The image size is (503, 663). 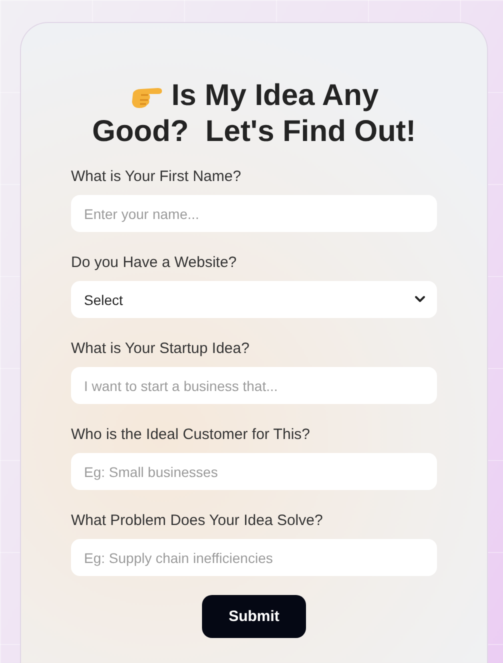 I want to click on title-line: Is My Idea Any, so click(x=275, y=96).